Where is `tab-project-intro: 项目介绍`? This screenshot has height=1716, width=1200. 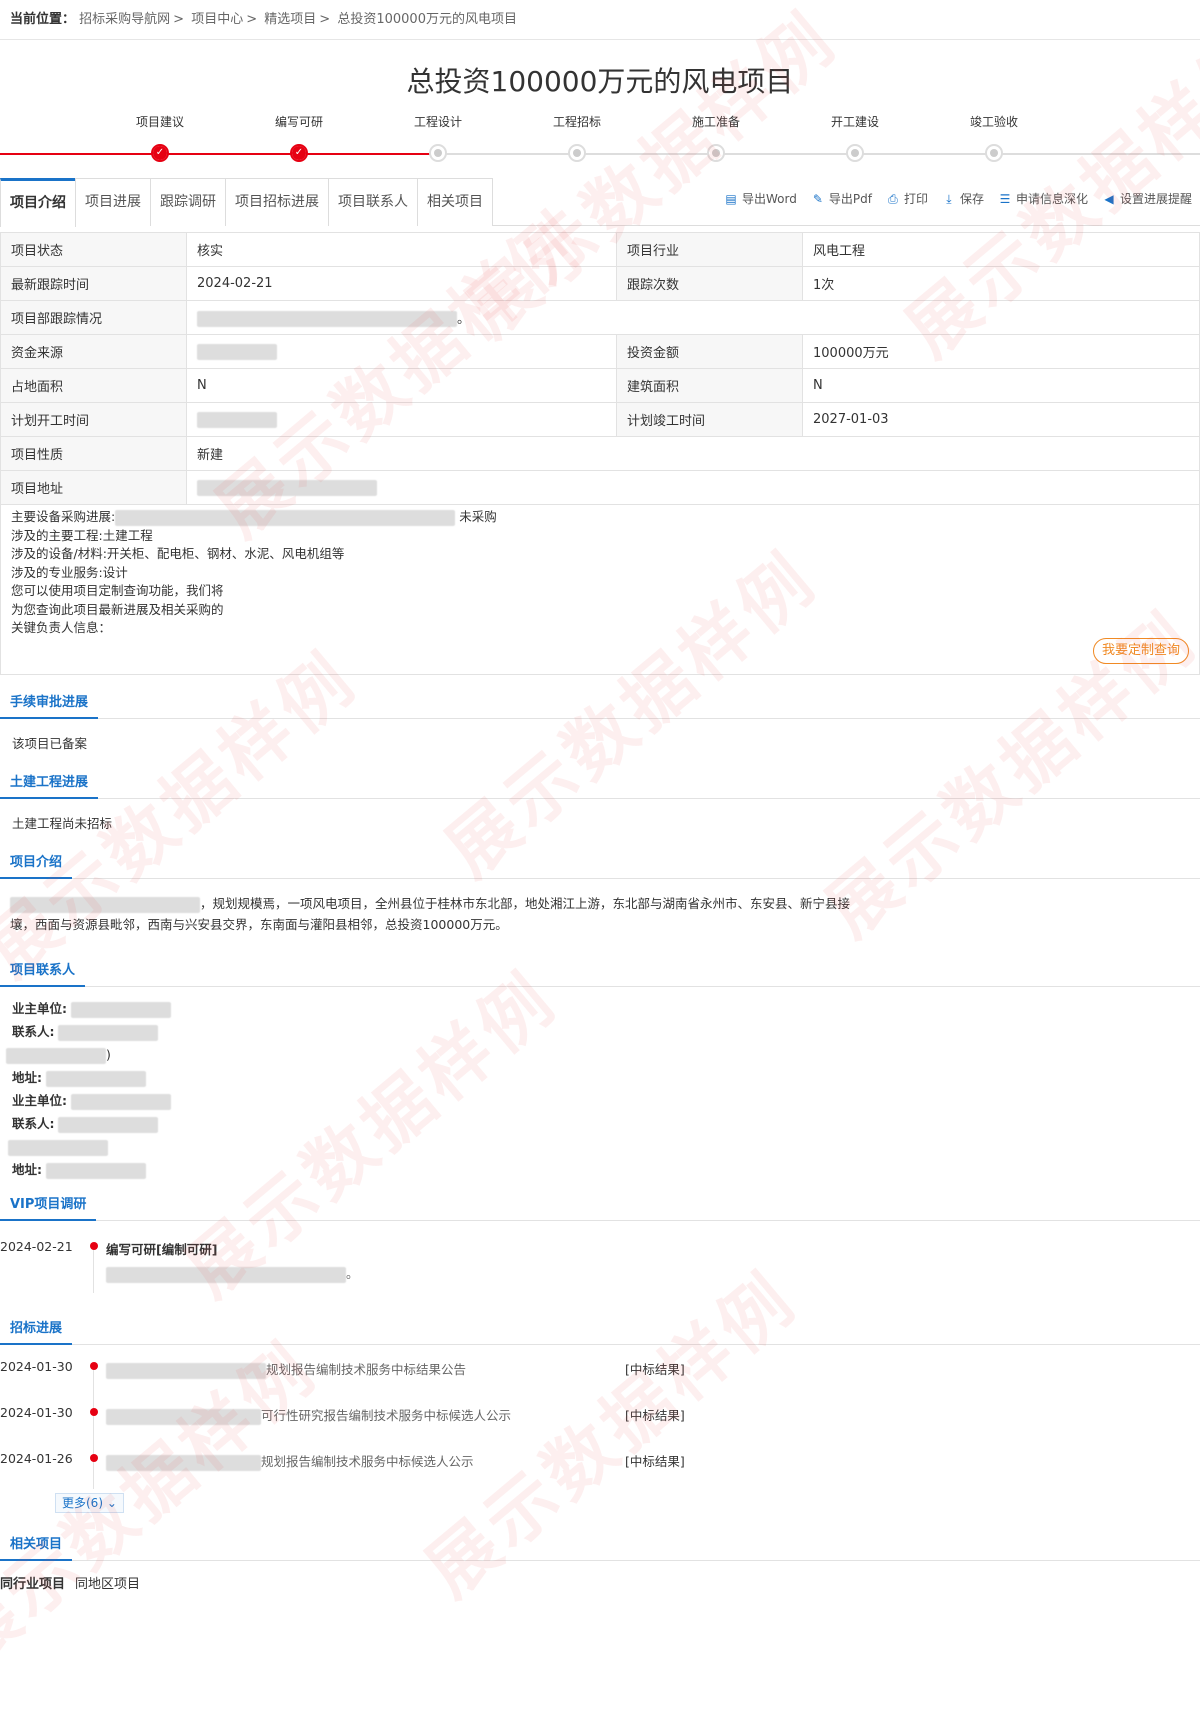
tab-project-intro: 项目介绍 is located at coordinates (38, 202).